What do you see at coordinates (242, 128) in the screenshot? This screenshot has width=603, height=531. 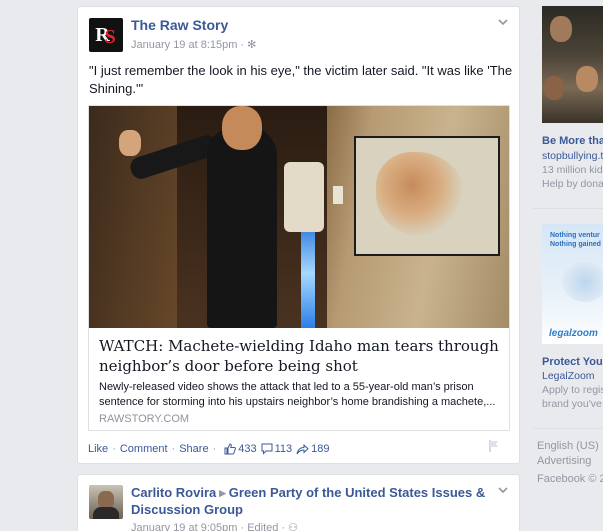 I see `thumb-head` at bounding box center [242, 128].